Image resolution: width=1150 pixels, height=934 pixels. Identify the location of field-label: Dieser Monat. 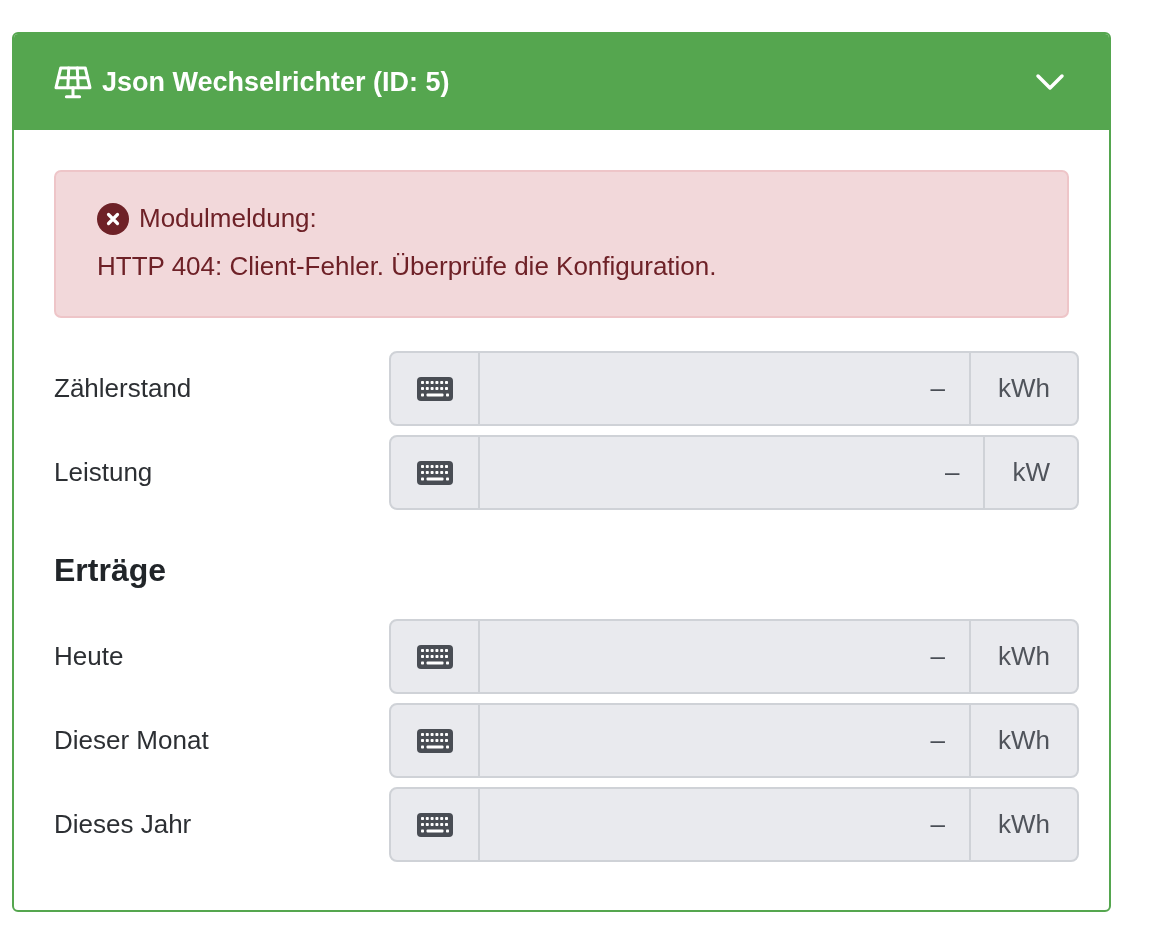
(131, 740).